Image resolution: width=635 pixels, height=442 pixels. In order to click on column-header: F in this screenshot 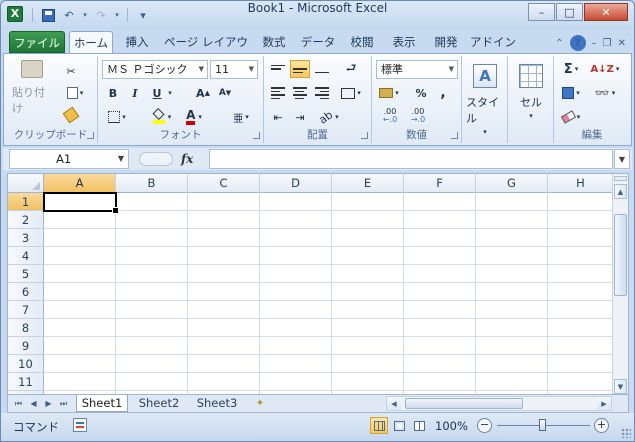, I will do `click(440, 183)`.